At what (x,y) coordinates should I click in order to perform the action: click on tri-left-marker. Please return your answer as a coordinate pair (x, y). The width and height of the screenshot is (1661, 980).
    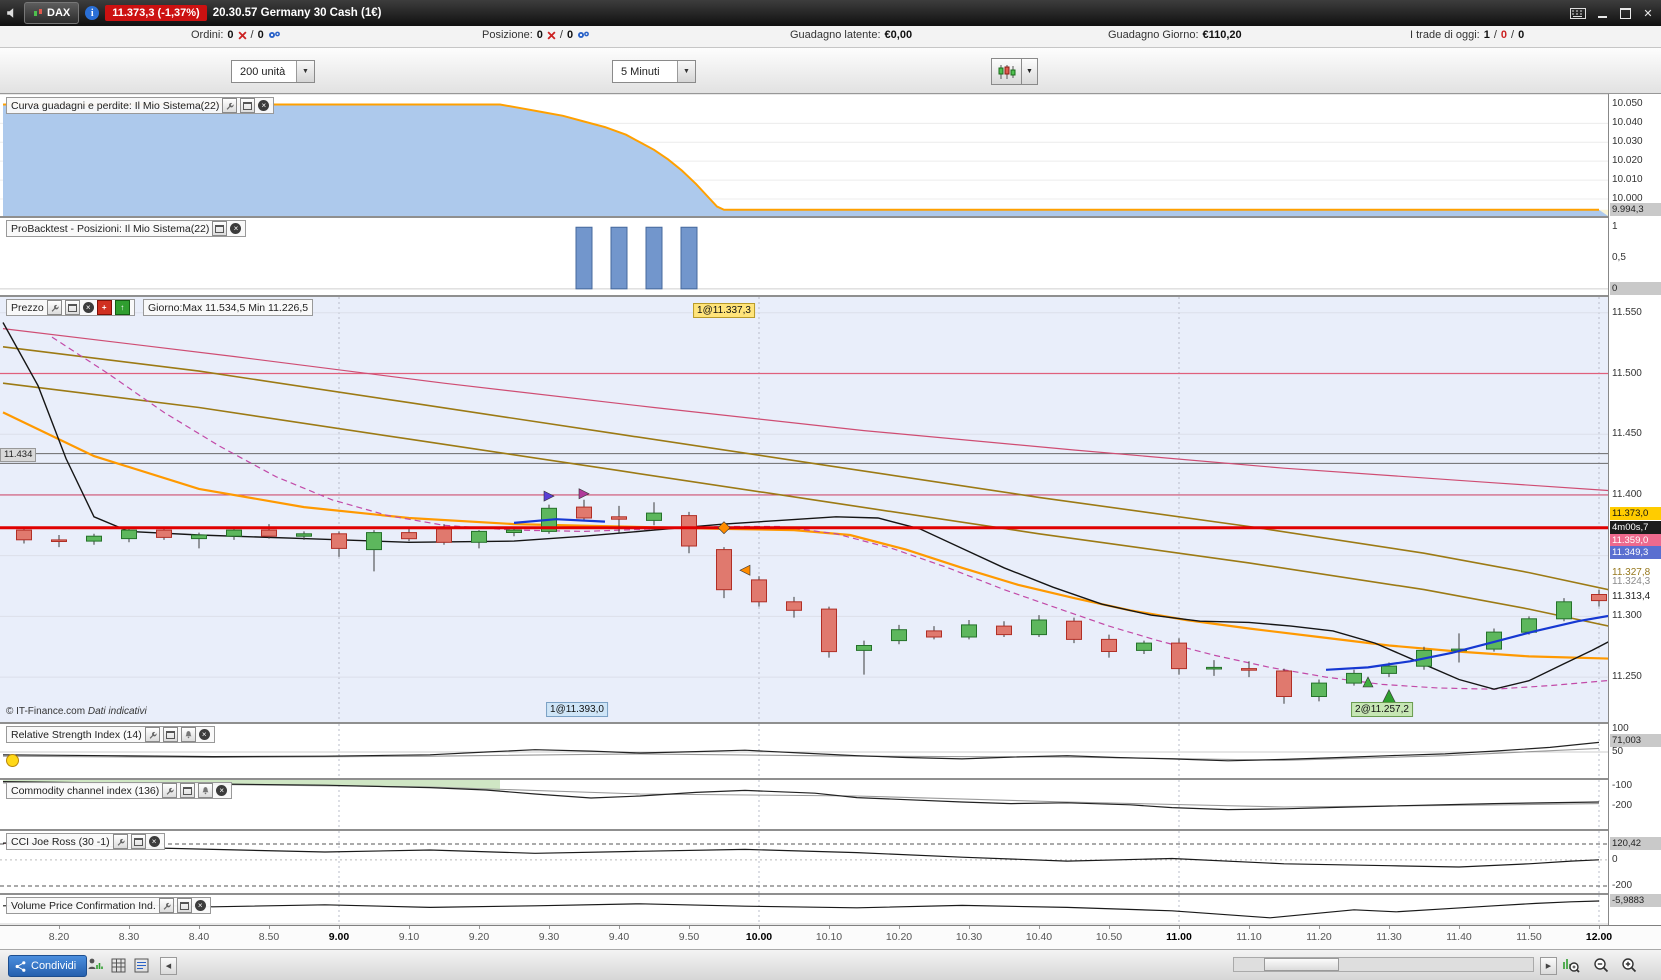
    Looking at the image, I should click on (745, 570).